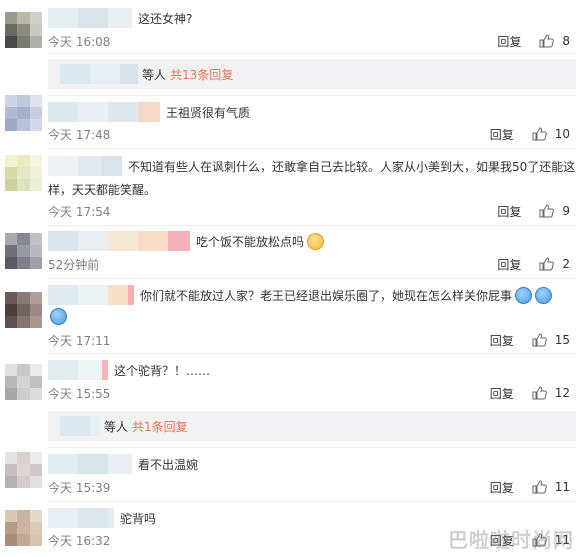  I want to click on like-count: 15, so click(562, 340).